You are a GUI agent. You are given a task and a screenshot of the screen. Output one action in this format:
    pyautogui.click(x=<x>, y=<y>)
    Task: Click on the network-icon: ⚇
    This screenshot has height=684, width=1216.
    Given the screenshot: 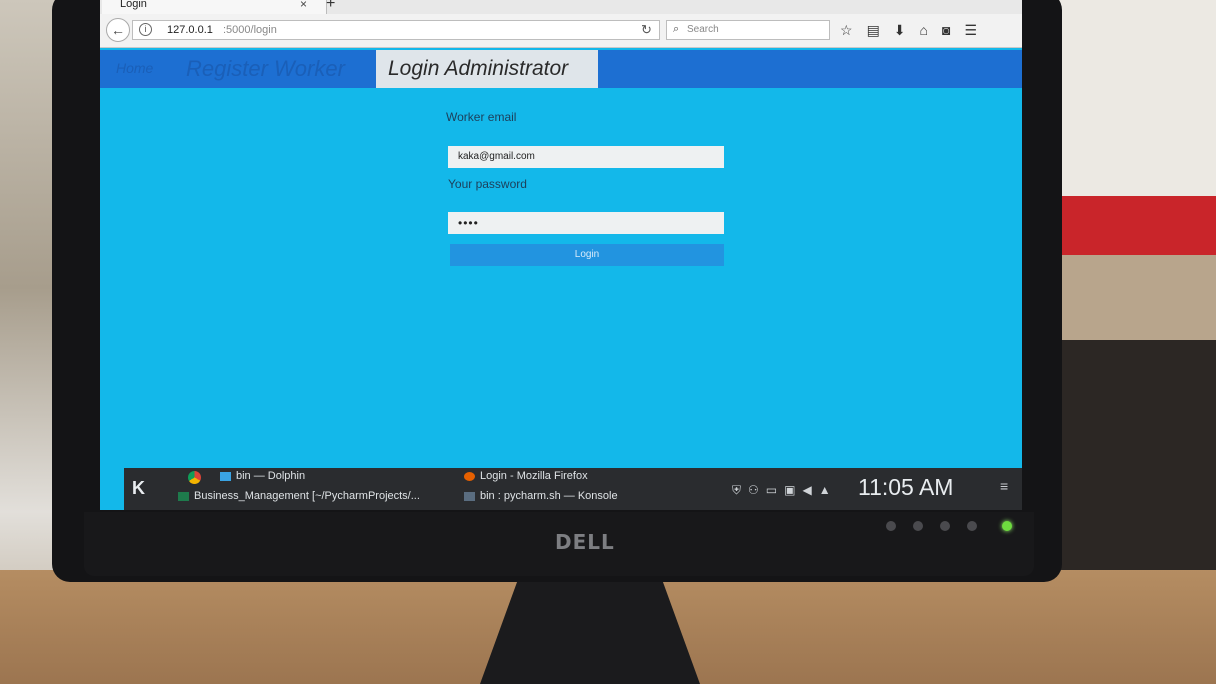 What is the action you would take?
    pyautogui.click(x=753, y=490)
    